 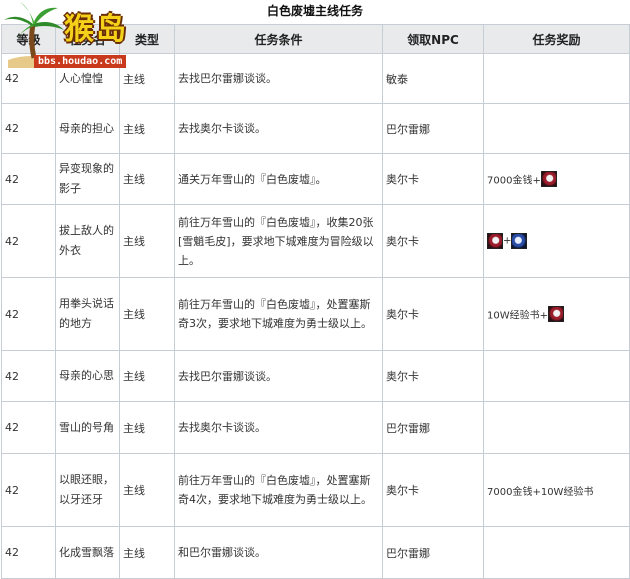 I want to click on cell-name: 母亲的担心, so click(x=87, y=128).